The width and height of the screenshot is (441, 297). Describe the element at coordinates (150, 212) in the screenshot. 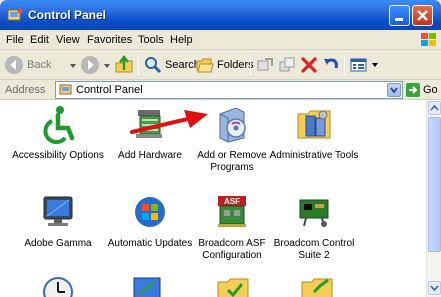

I see `automatic-updates-icon` at that location.